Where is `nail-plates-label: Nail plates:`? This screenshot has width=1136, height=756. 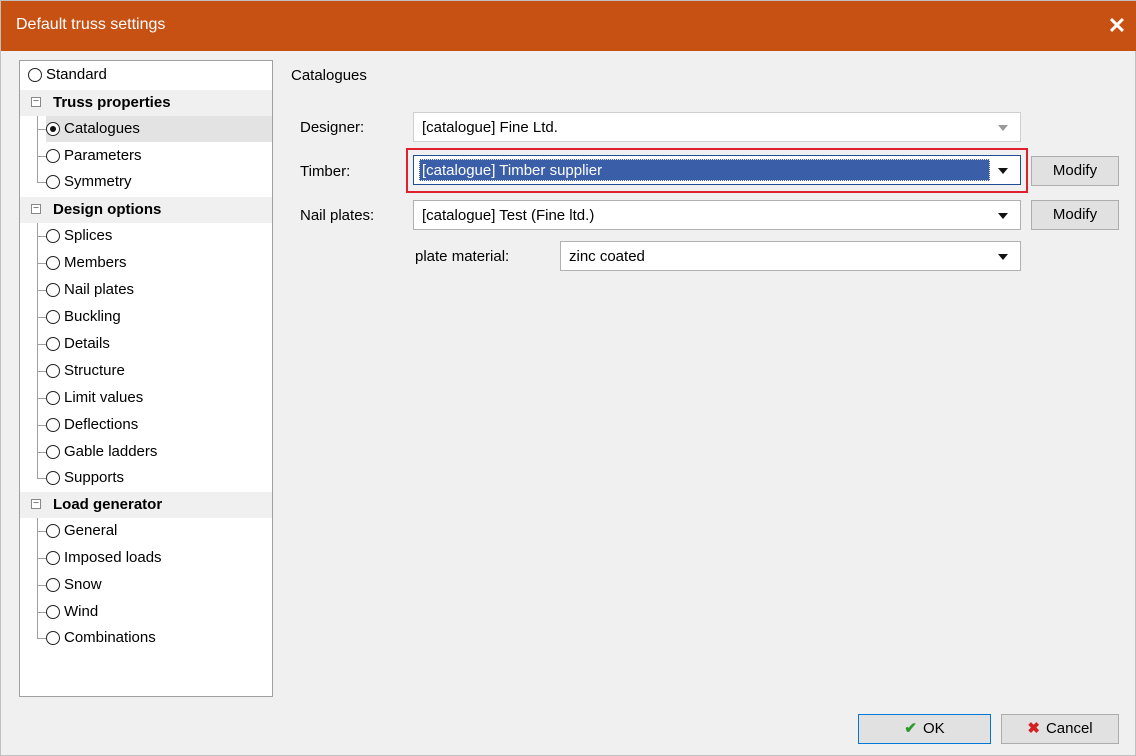
nail-plates-label: Nail plates: is located at coordinates (337, 215).